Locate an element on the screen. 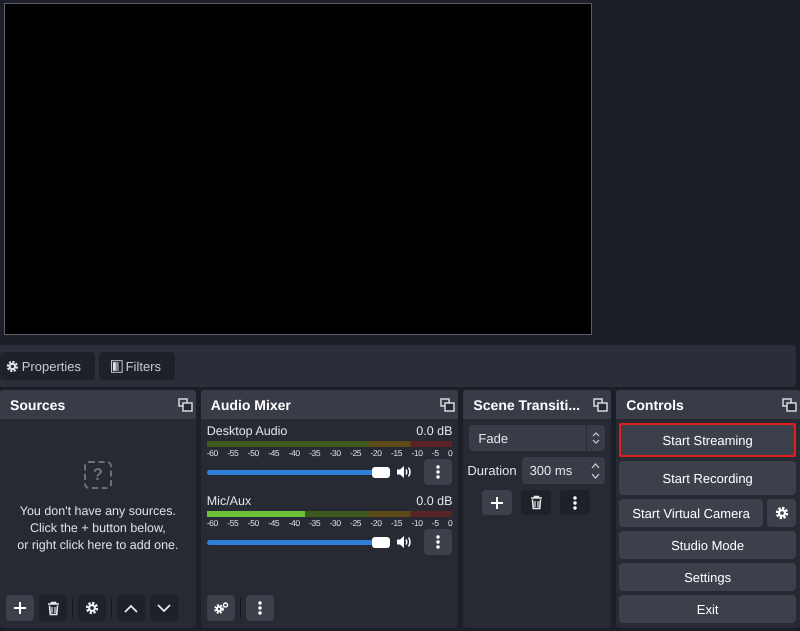 The width and height of the screenshot is (800, 631). properties-button: Properties is located at coordinates (47, 366).